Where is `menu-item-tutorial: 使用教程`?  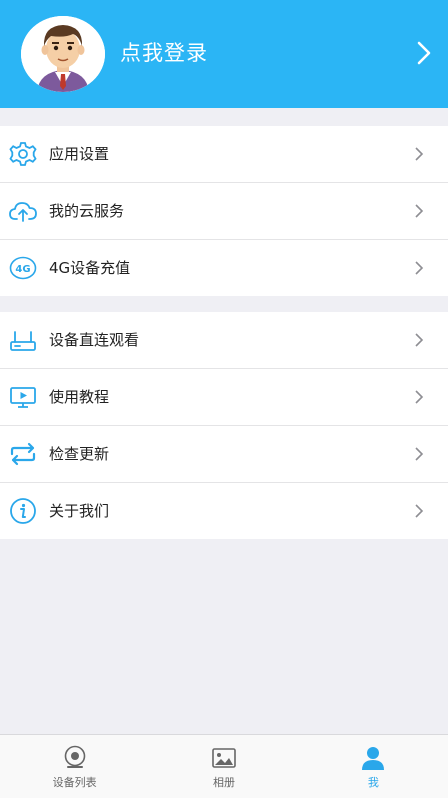
menu-item-tutorial: 使用教程 is located at coordinates (224, 397).